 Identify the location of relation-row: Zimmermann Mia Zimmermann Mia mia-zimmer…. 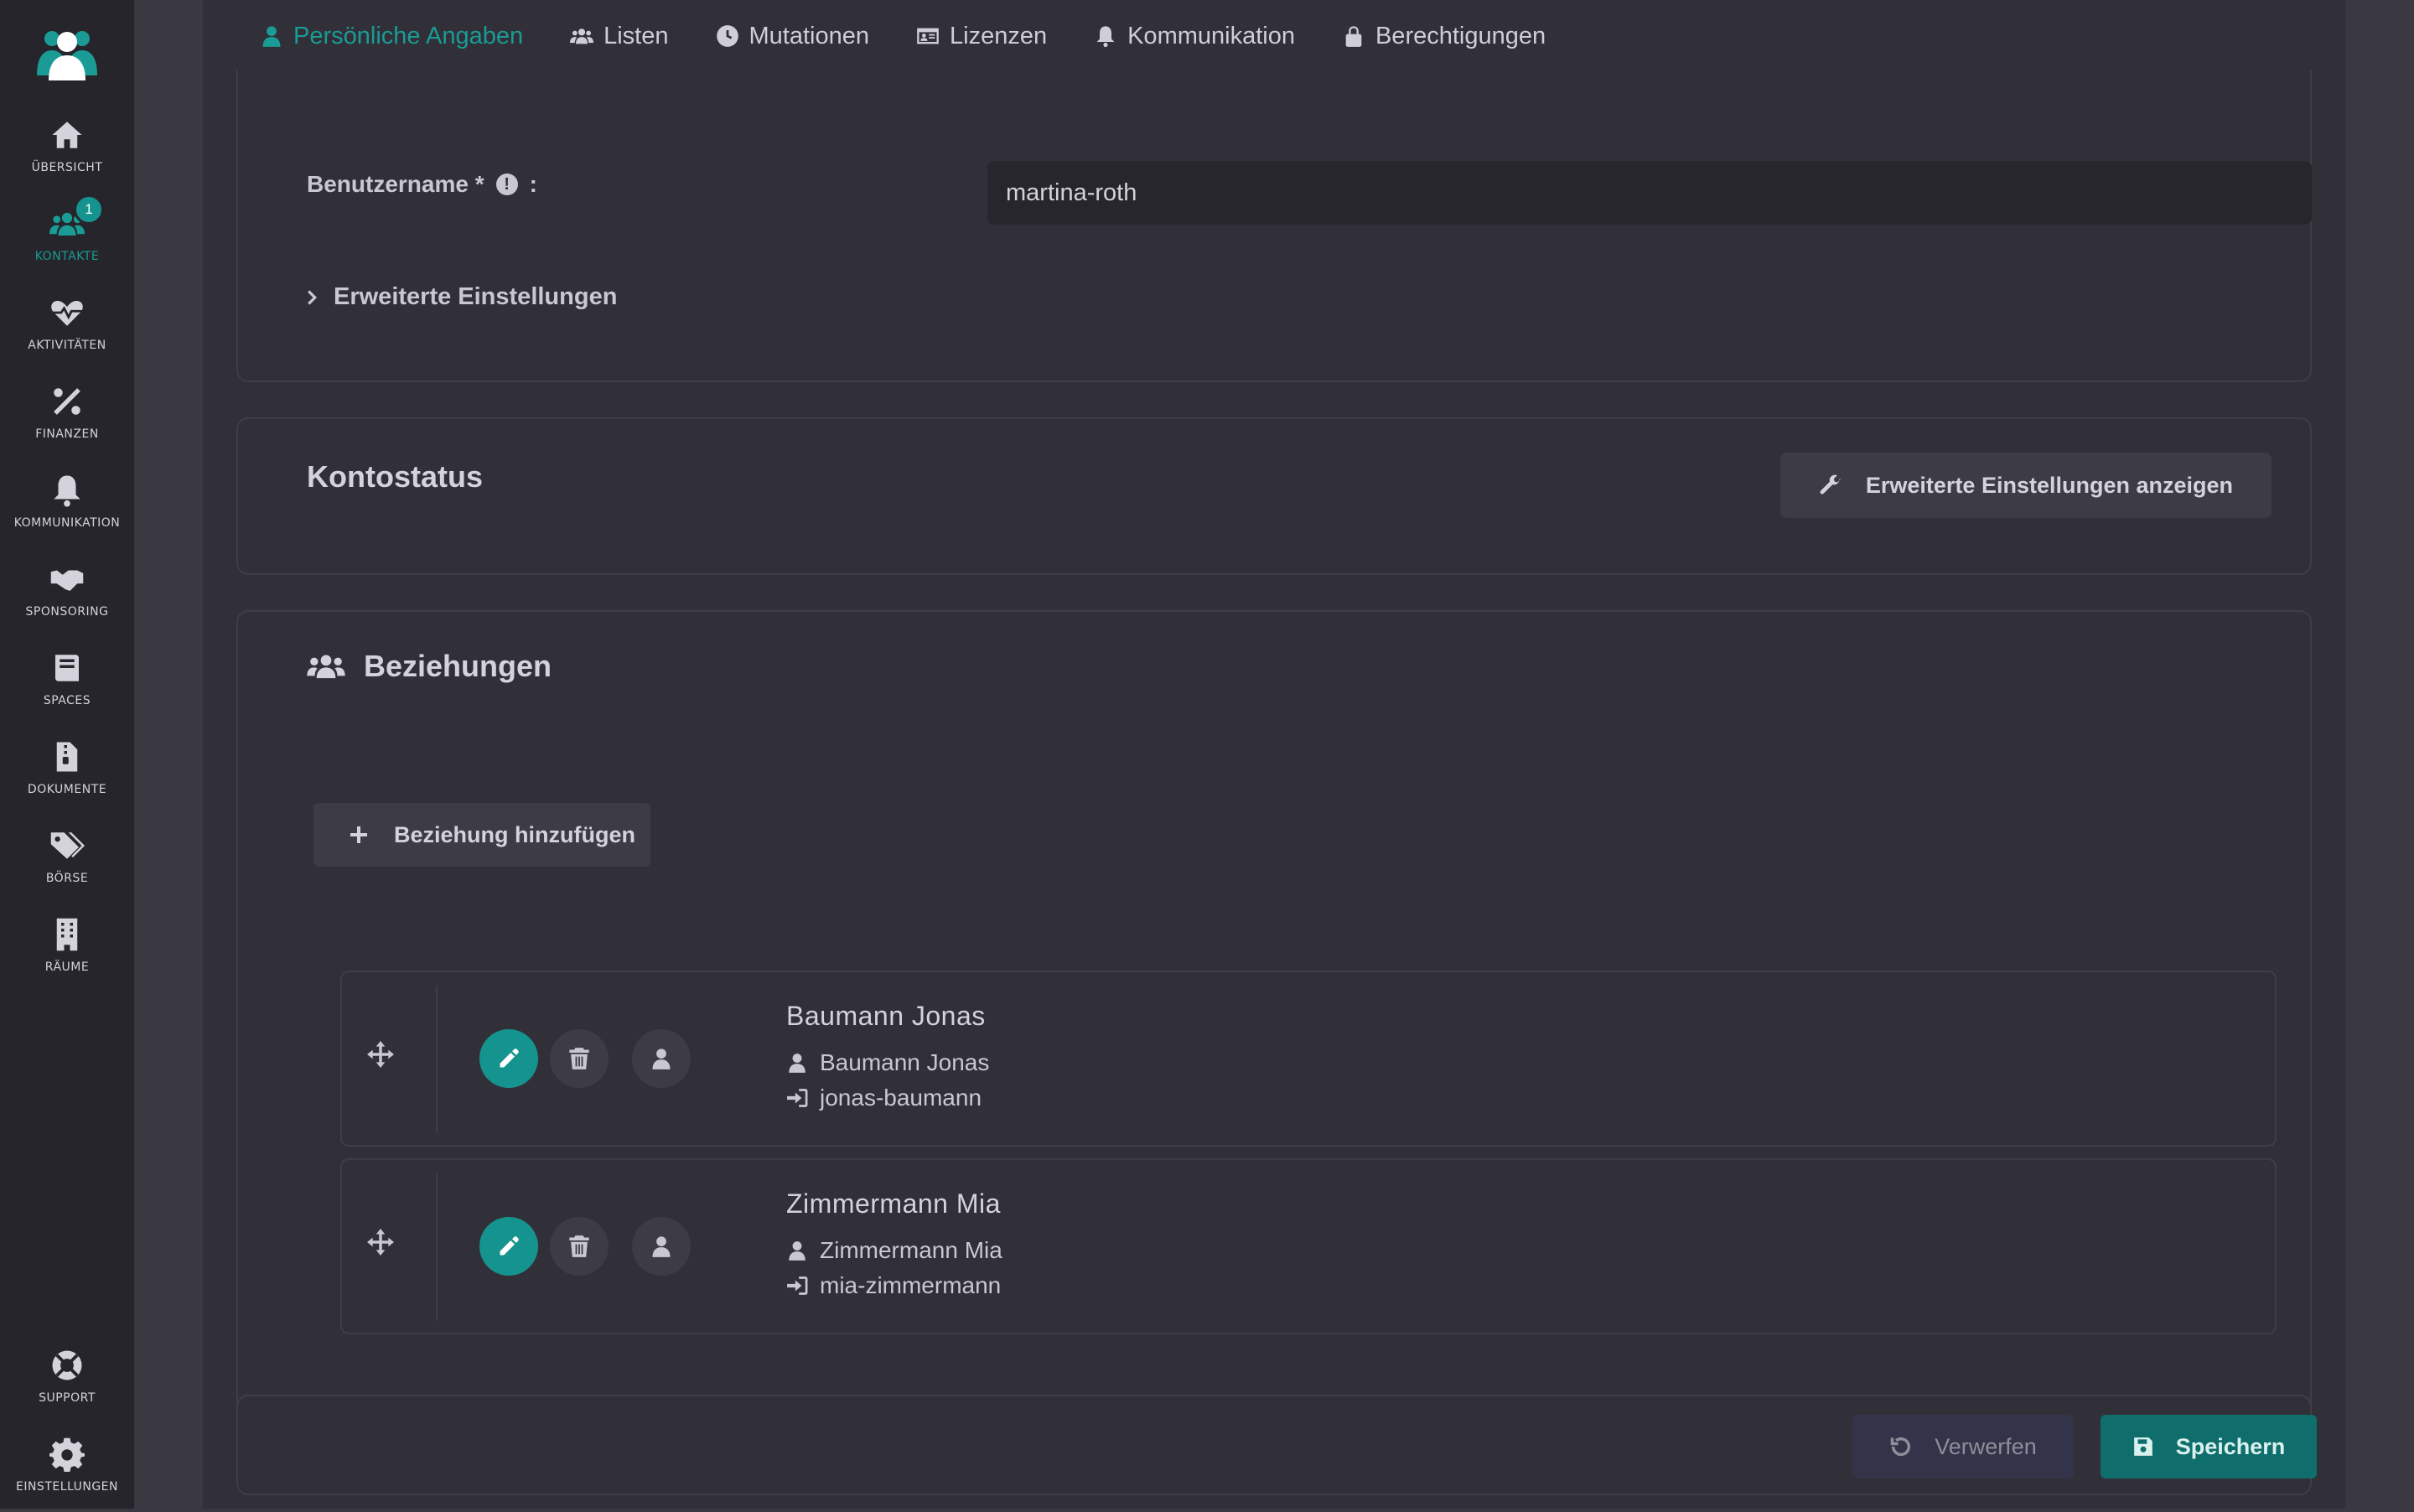
(1308, 1246).